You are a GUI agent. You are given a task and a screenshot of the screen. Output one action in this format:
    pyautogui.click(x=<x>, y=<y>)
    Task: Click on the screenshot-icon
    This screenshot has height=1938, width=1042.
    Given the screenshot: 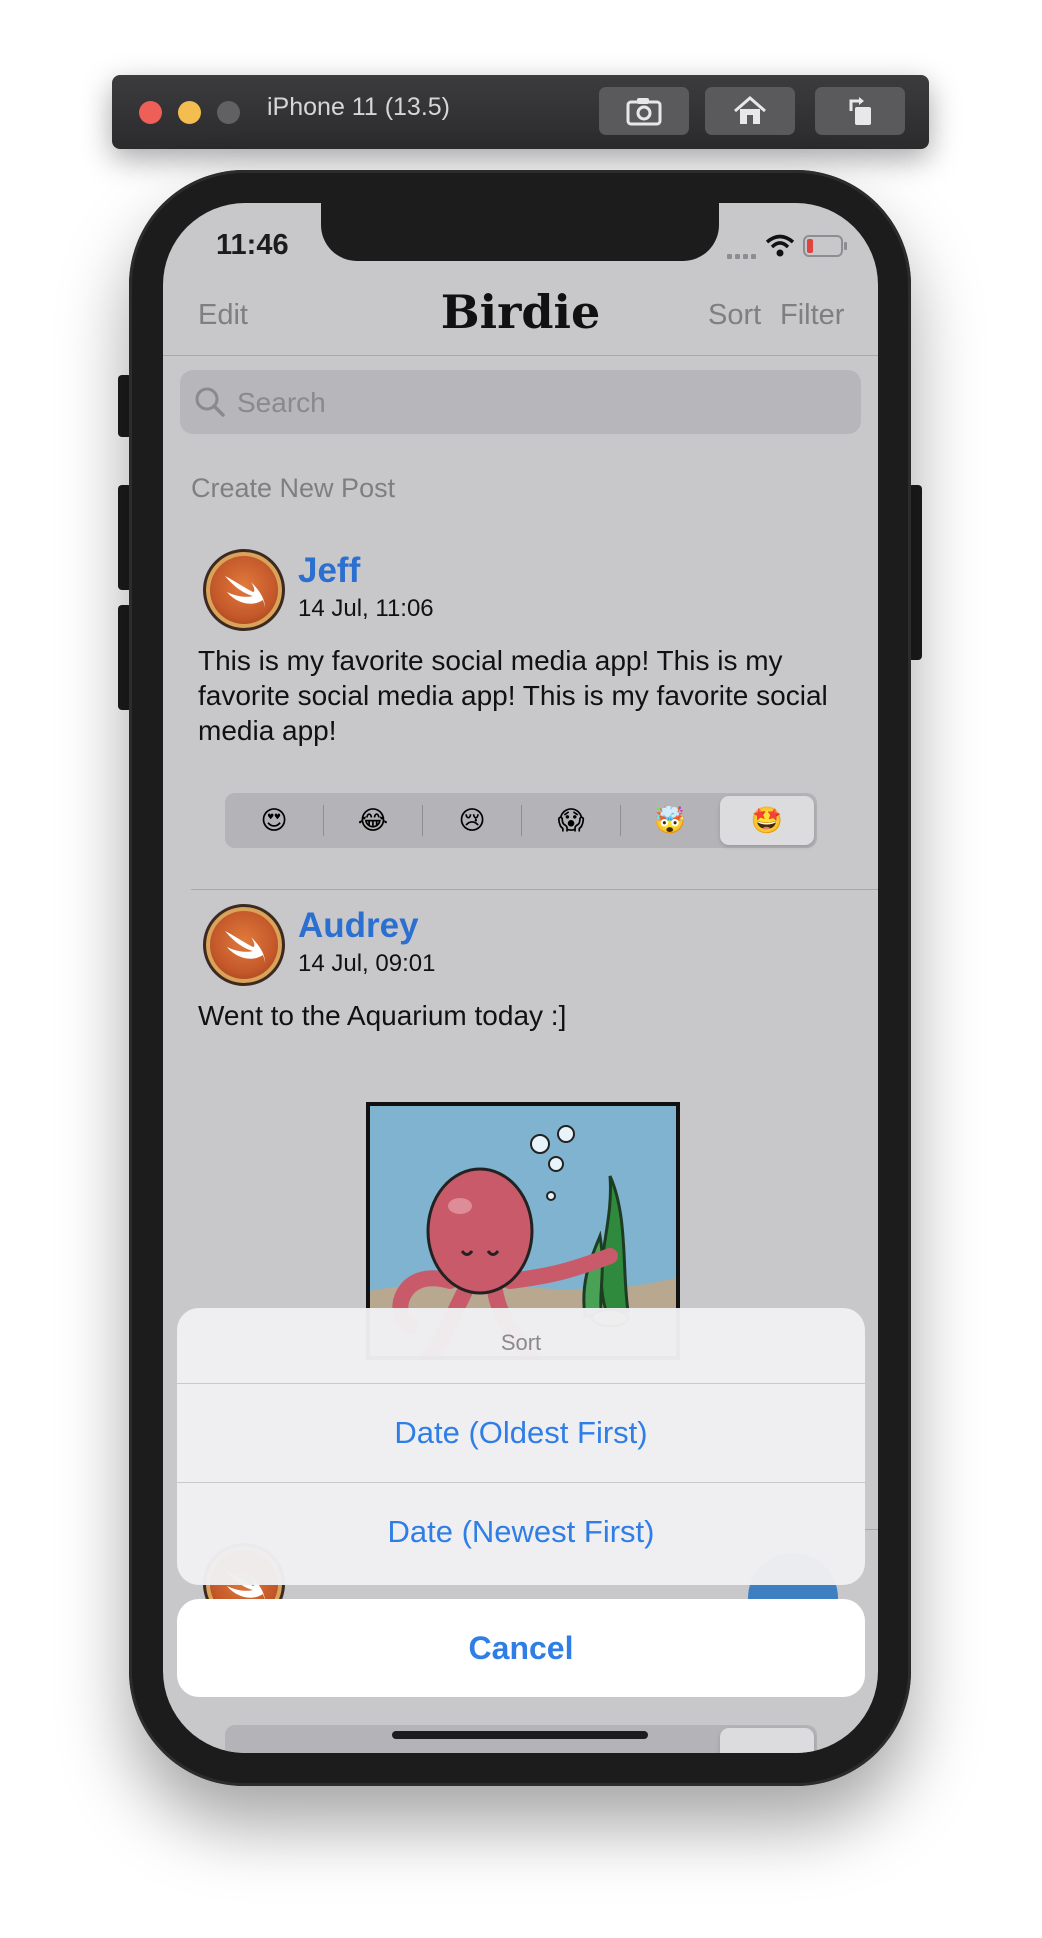 What is the action you would take?
    pyautogui.click(x=644, y=112)
    